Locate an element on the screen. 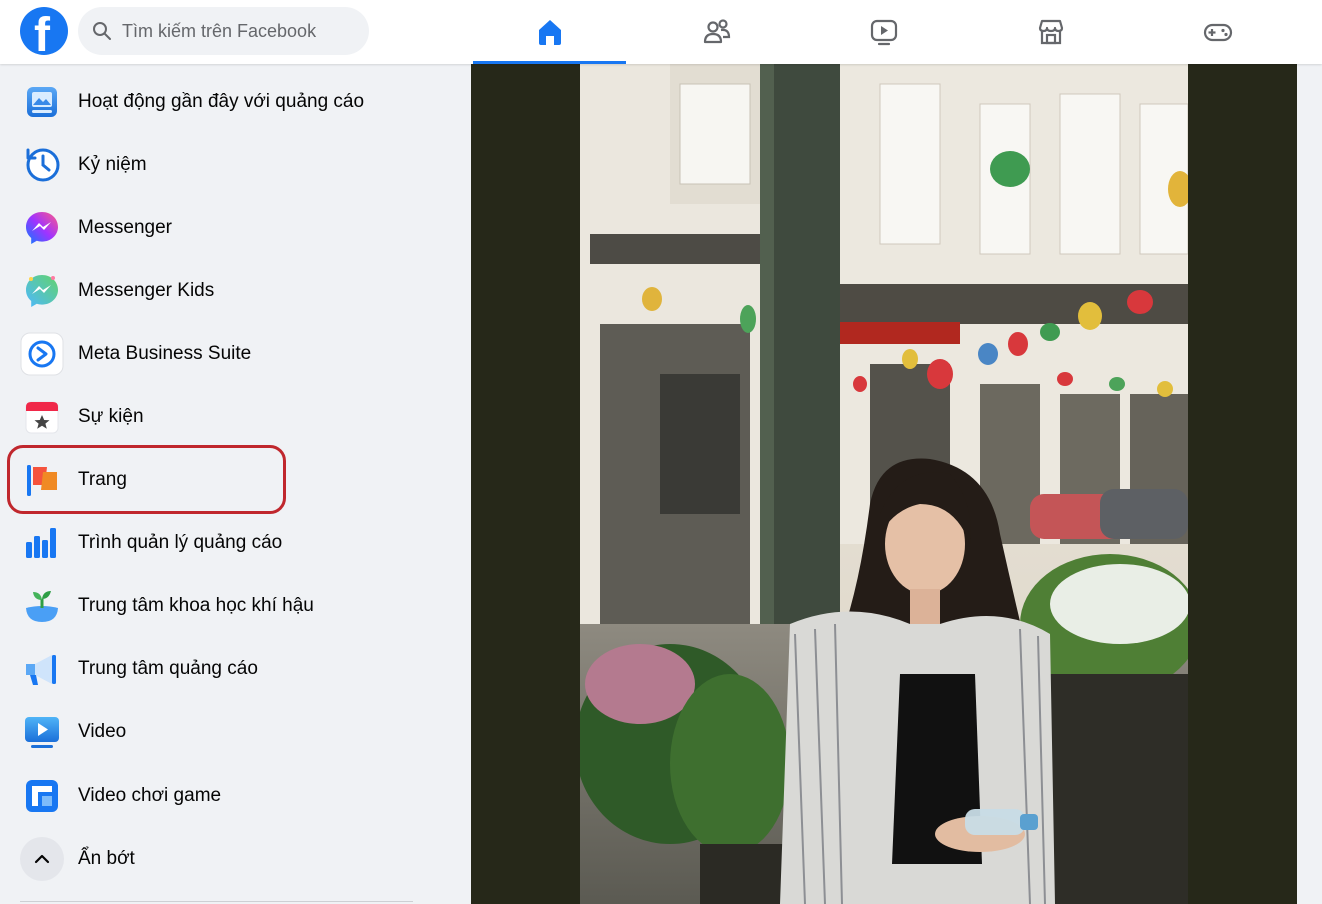 This screenshot has height=904, width=1322. memories-clock-icon is located at coordinates (42, 165).